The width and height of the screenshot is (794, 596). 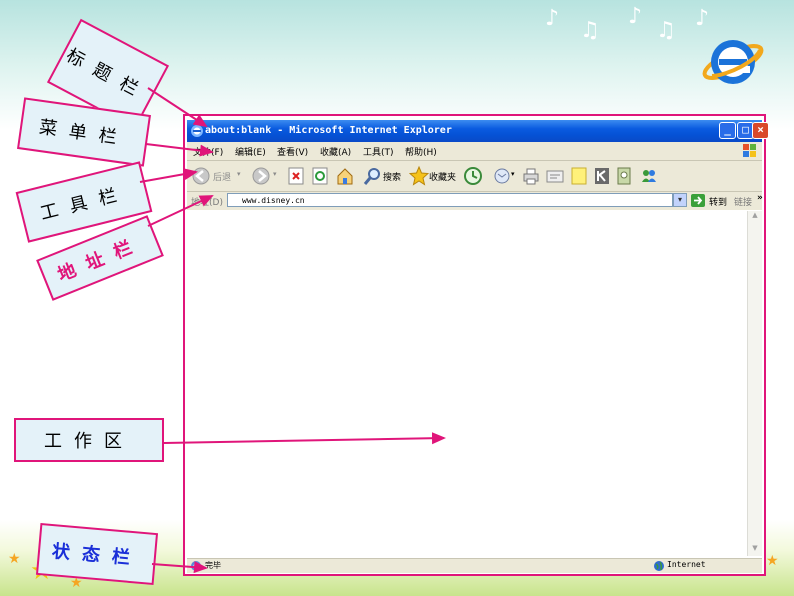 I want to click on tool-bar: 后退 ▾ ▾ 搜索 收藏夹 ▾, so click(x=474, y=176).